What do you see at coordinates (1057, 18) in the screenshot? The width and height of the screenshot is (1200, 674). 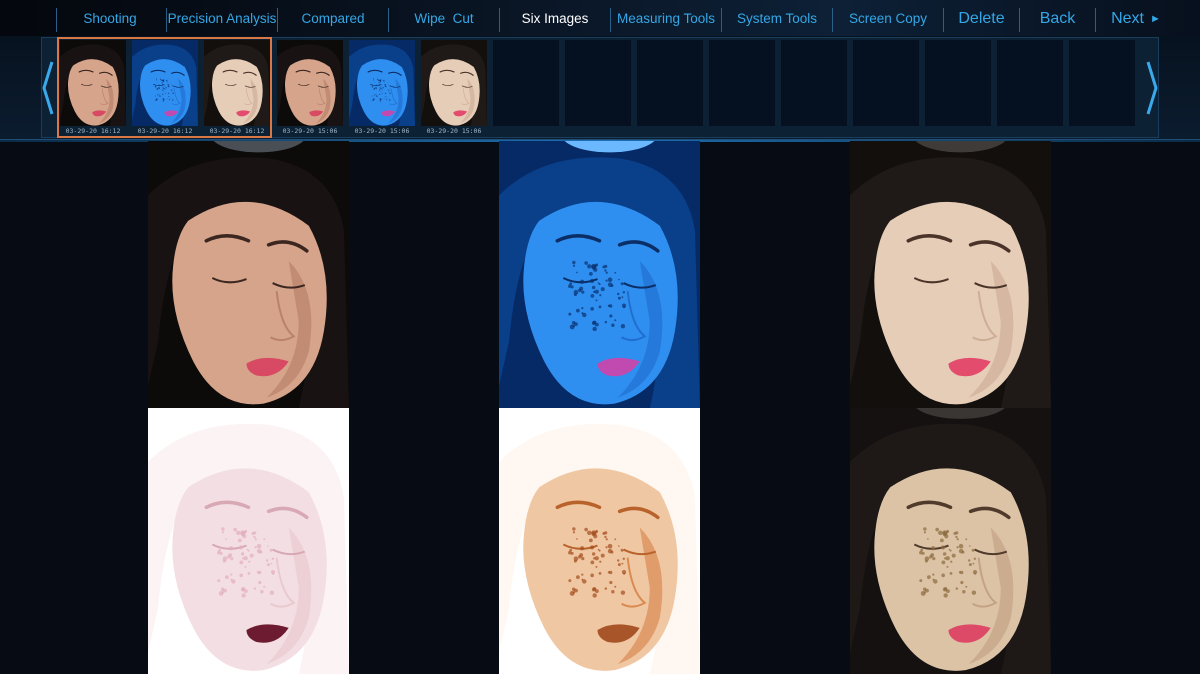 I see `back-button: Back` at bounding box center [1057, 18].